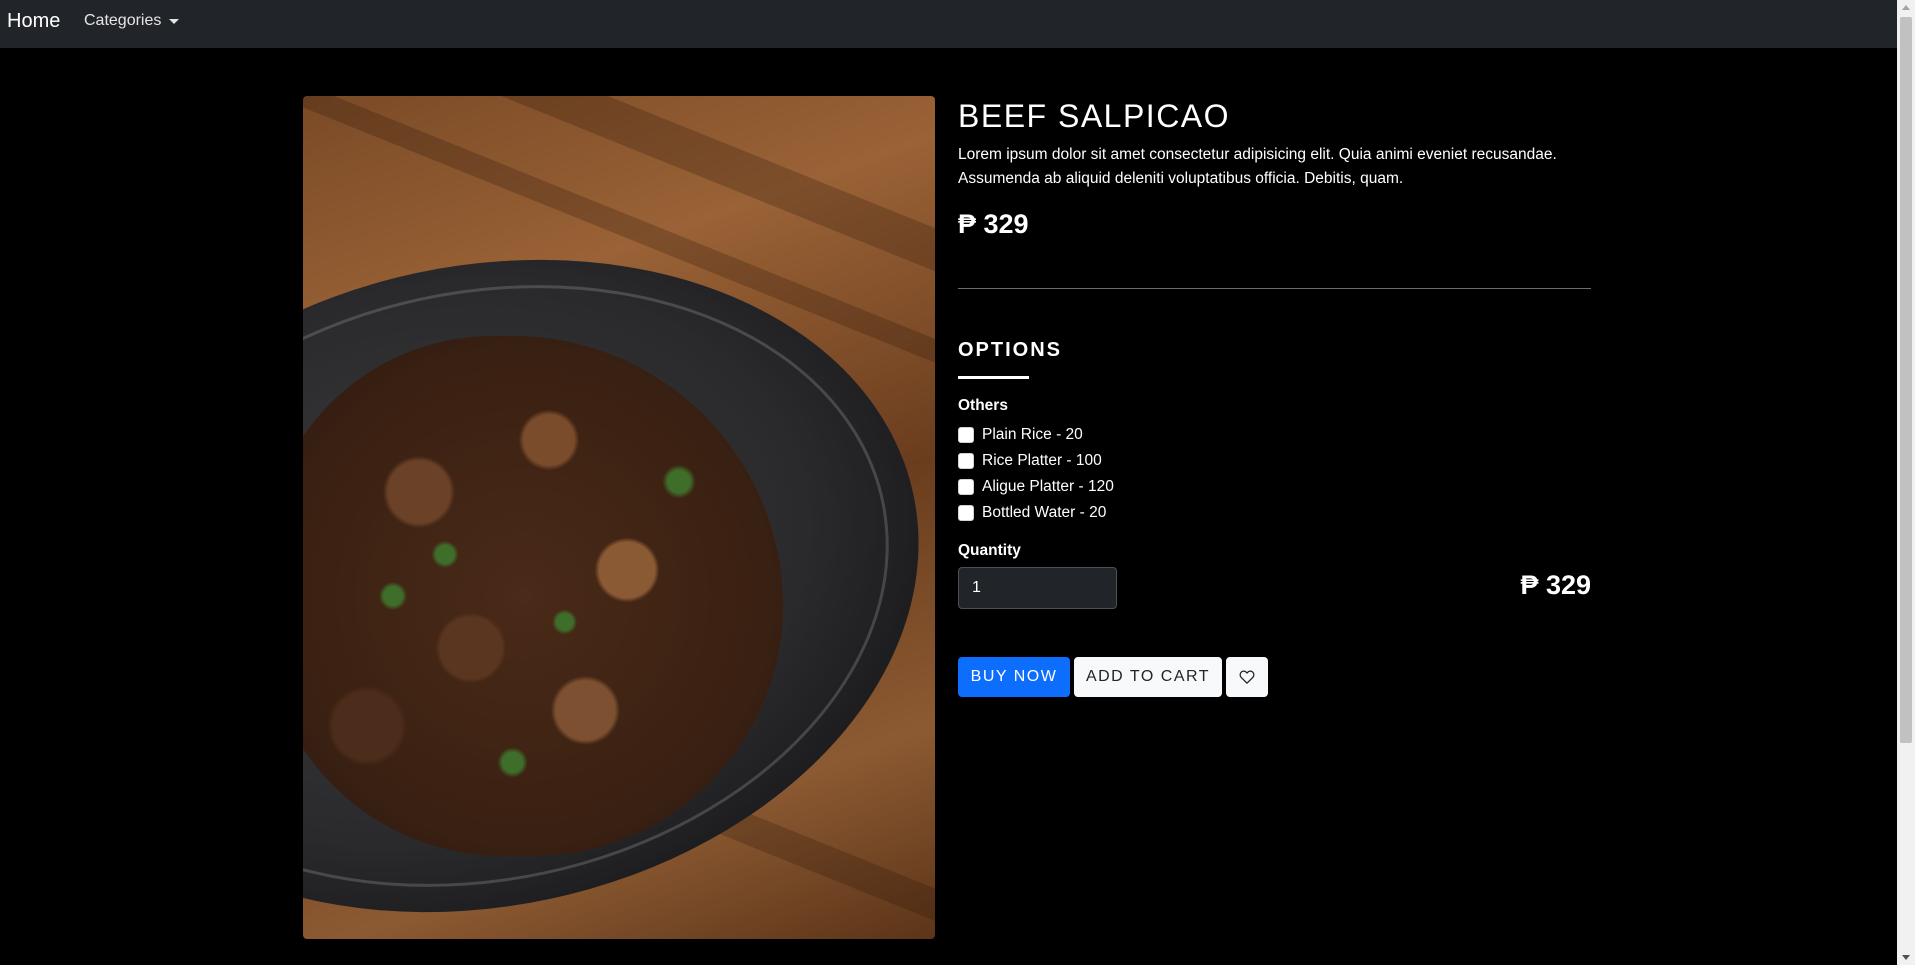 Image resolution: width=1915 pixels, height=965 pixels. Describe the element at coordinates (993, 377) in the screenshot. I see `options-heading-underline` at that location.